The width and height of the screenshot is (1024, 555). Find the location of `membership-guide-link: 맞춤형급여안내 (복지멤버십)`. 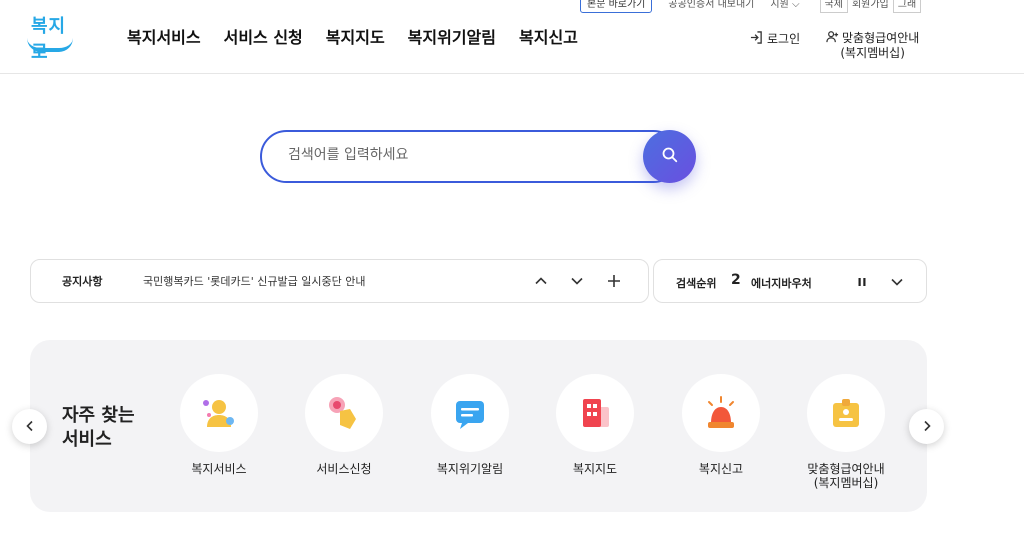

membership-guide-link: 맞춤형급여안내 (복지멤버십) is located at coordinates (872, 45).